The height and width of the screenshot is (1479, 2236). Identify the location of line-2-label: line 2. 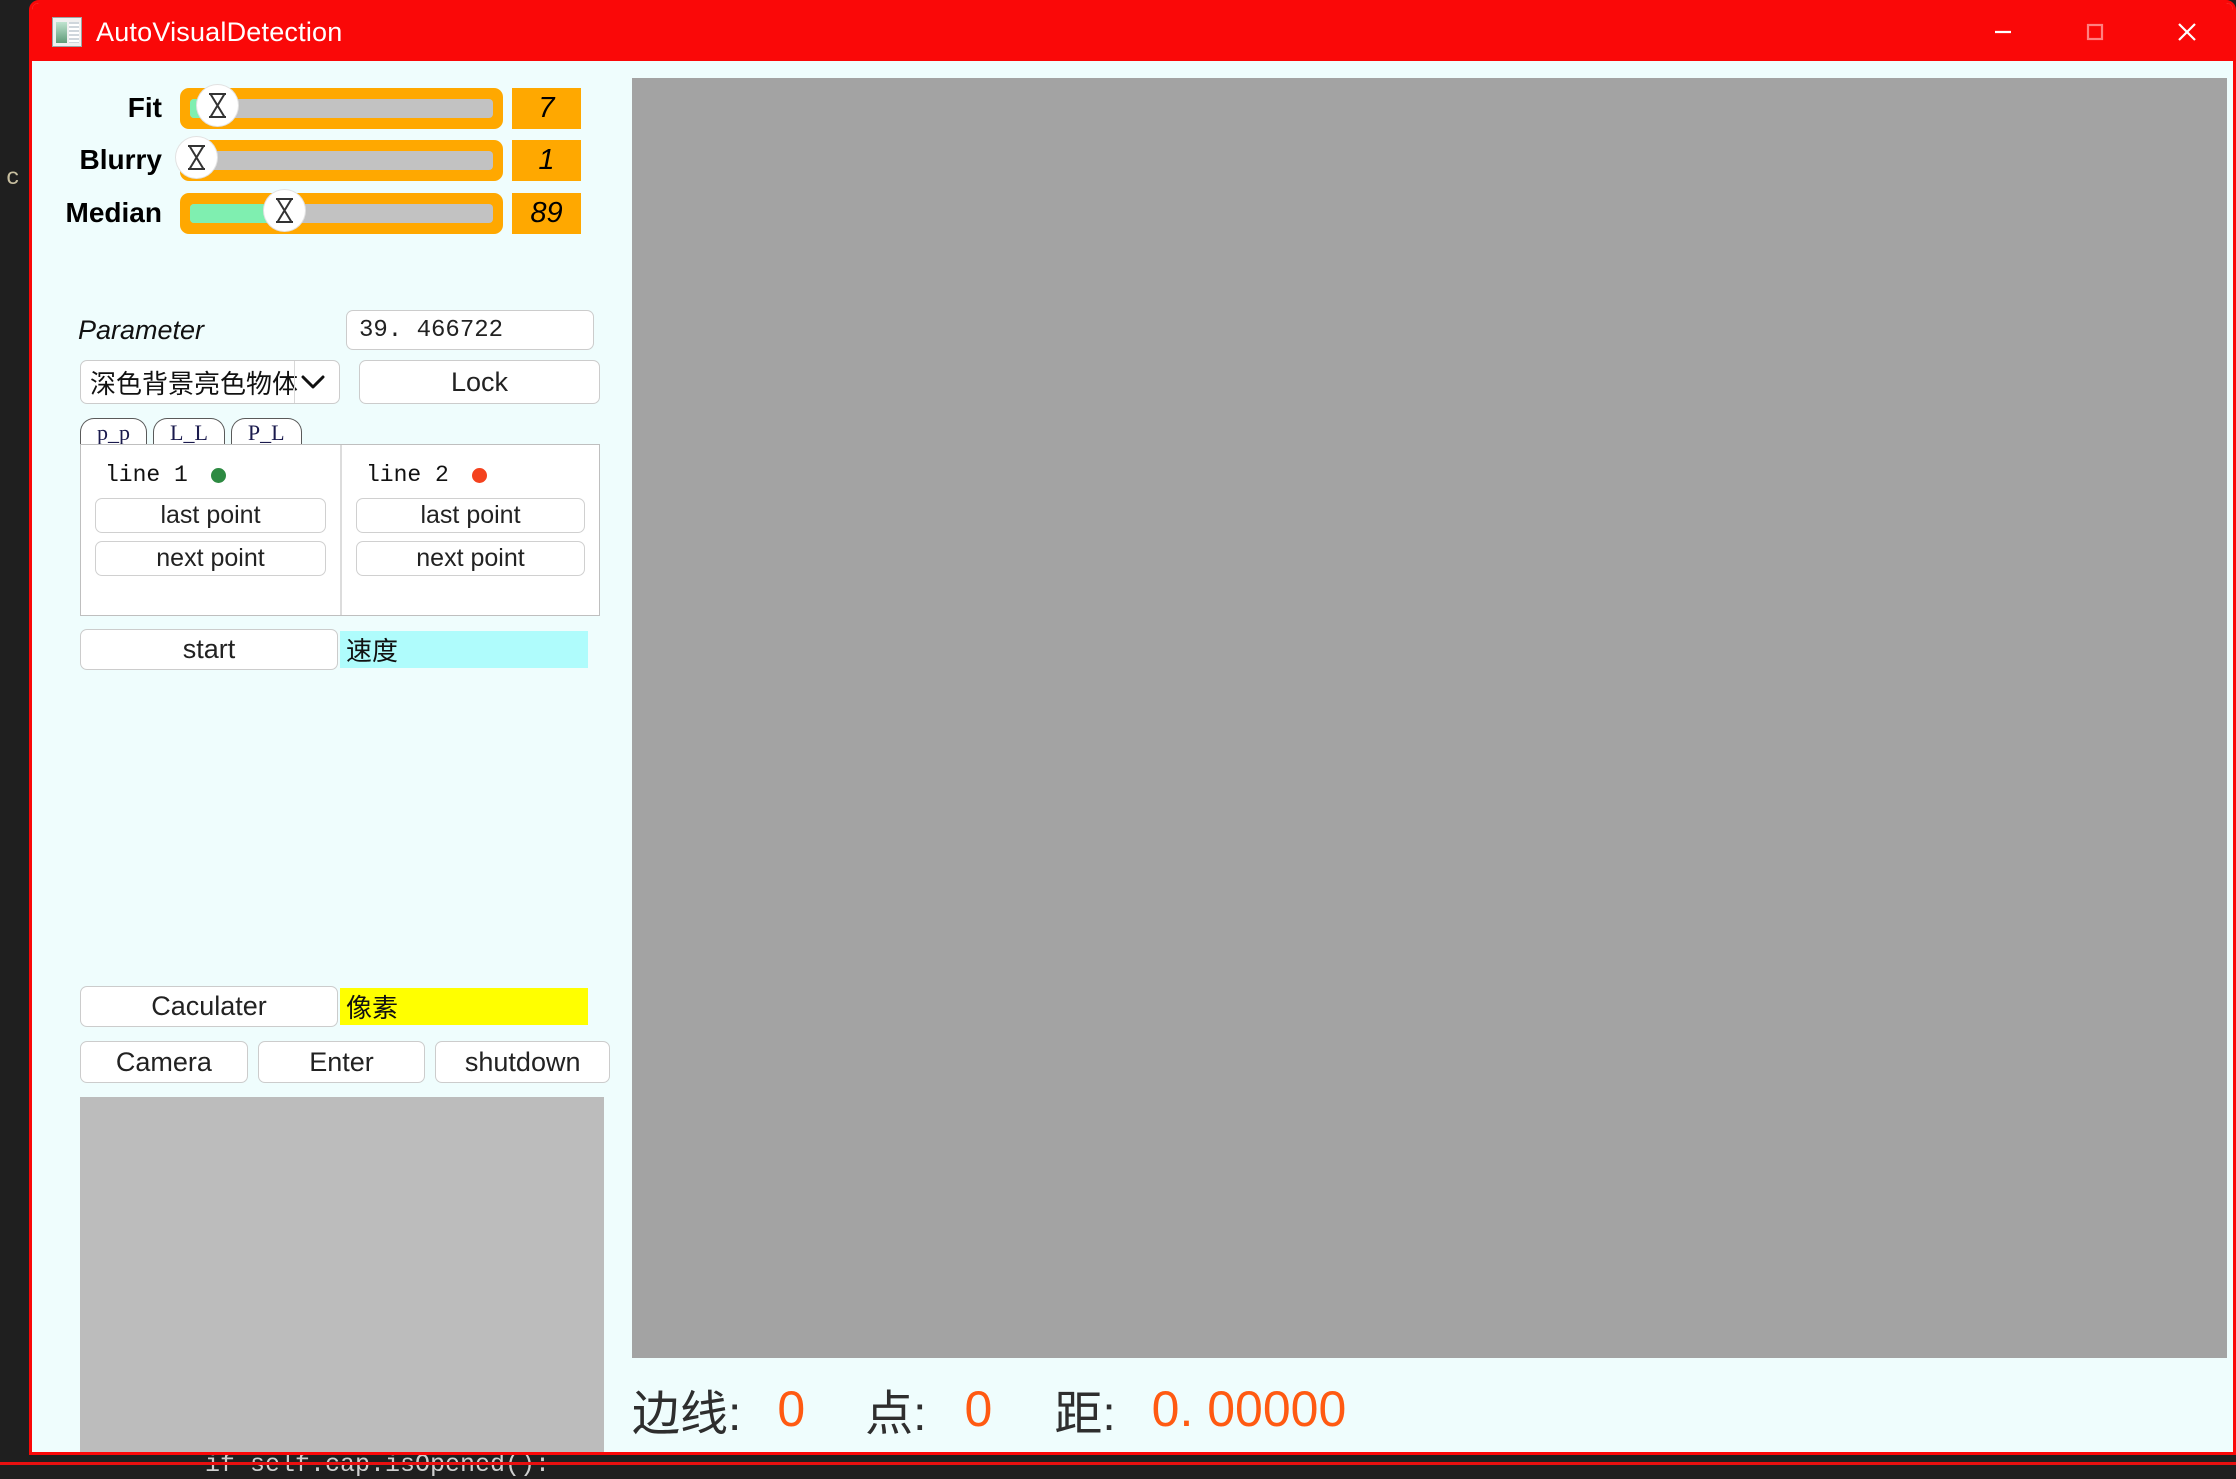
(407, 475).